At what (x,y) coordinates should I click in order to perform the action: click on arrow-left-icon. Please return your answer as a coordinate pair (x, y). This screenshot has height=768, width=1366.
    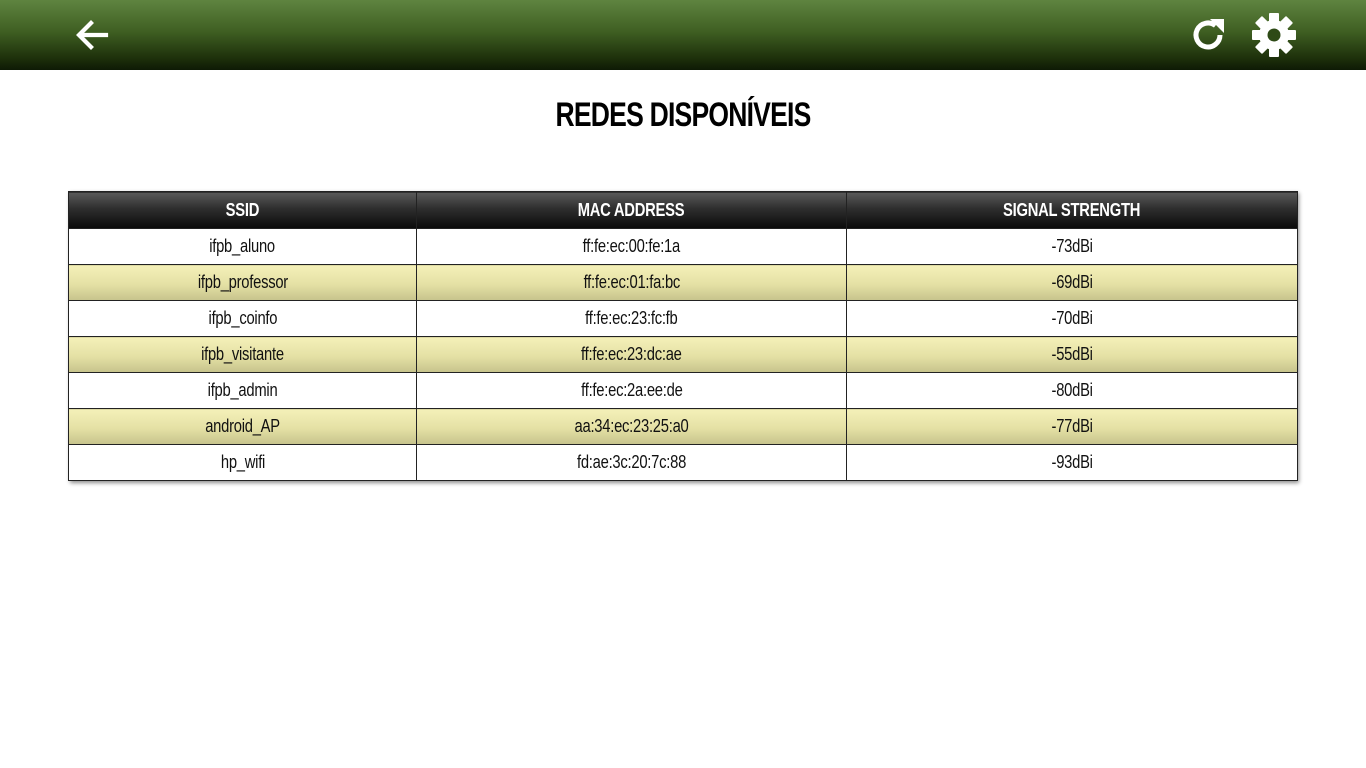
    Looking at the image, I should click on (92, 35).